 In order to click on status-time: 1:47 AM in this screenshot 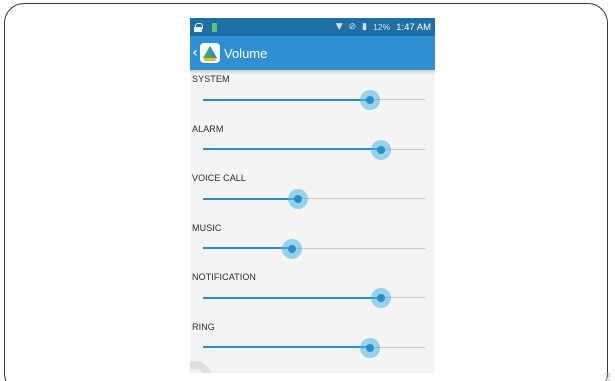, I will do `click(413, 27)`.